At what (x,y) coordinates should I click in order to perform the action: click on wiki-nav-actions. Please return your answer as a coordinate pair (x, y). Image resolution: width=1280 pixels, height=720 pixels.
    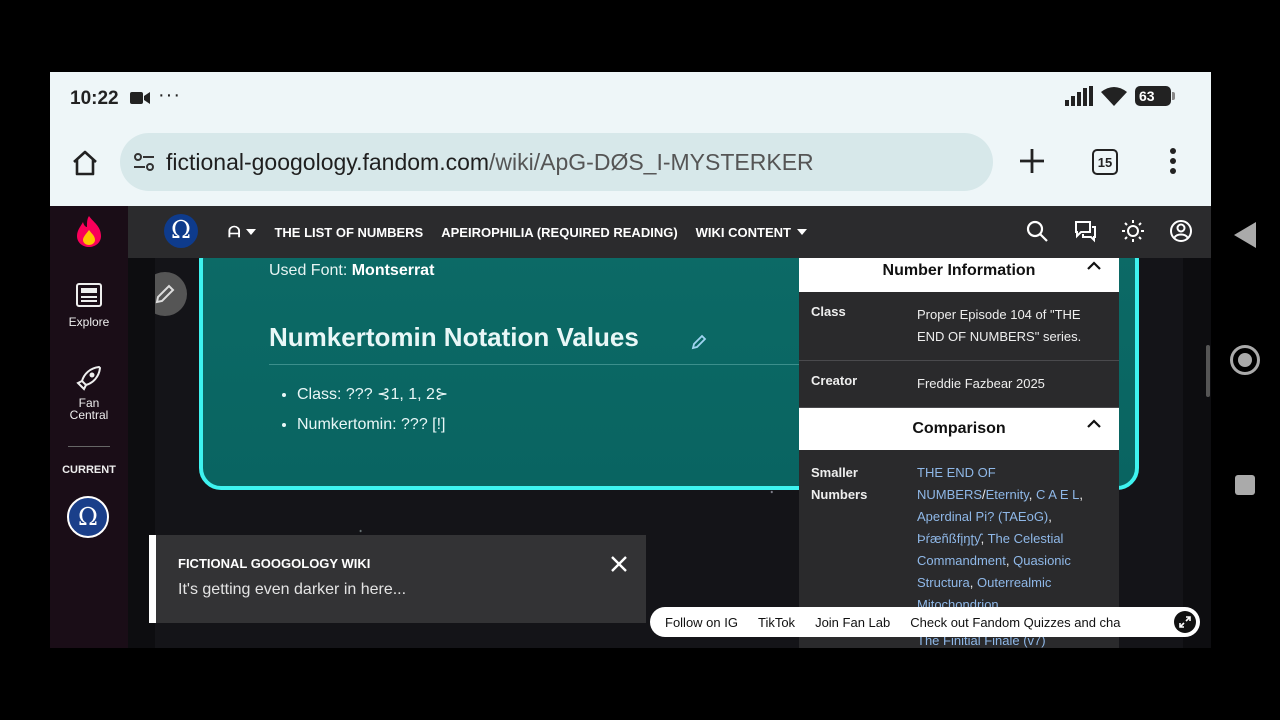
    Looking at the image, I should click on (1109, 231).